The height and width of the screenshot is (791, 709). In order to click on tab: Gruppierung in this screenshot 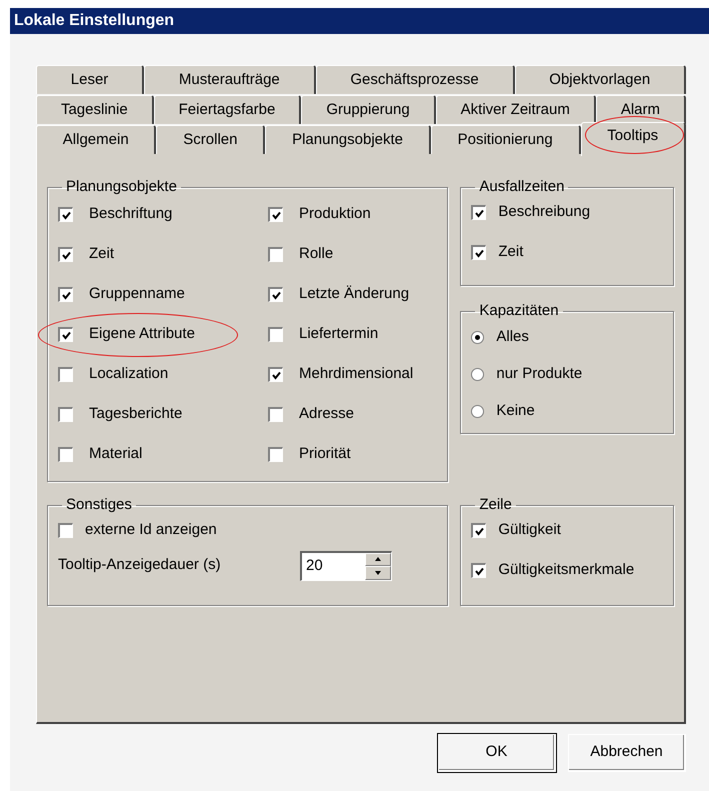, I will do `click(368, 109)`.